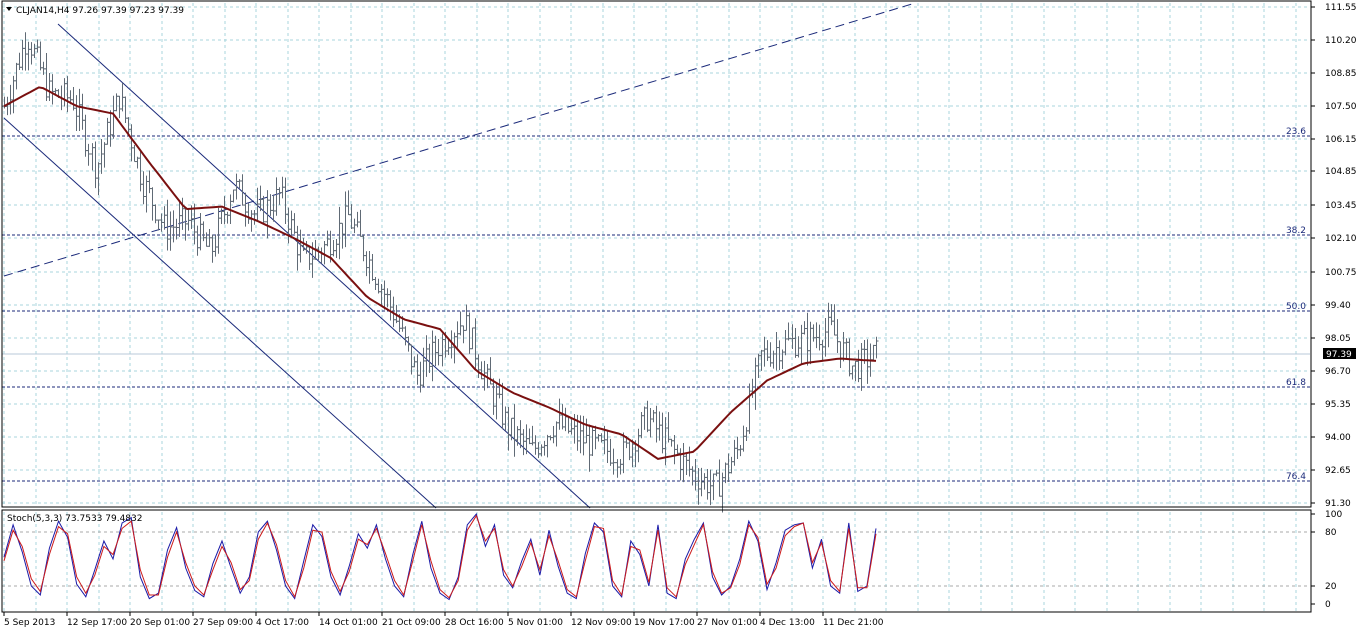 The width and height of the screenshot is (1362, 630). Describe the element at coordinates (1296, 132) in the screenshot. I see `fib-level-label: 23.6` at that location.